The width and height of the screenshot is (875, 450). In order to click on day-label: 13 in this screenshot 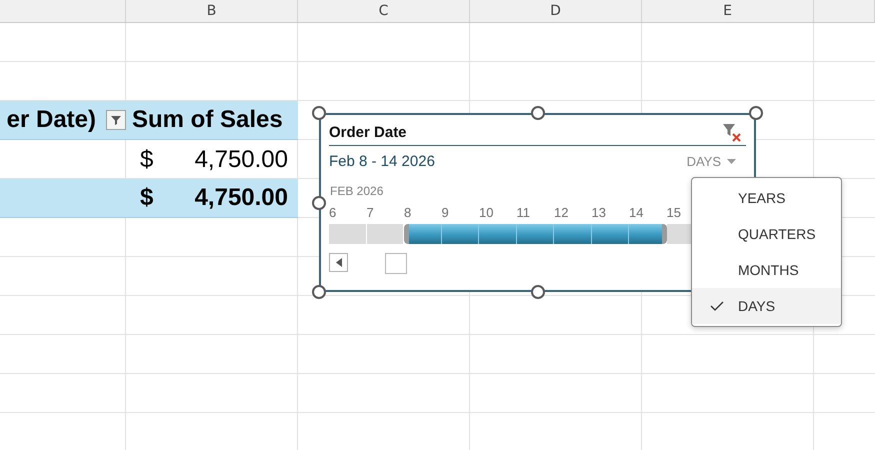, I will do `click(599, 213)`.